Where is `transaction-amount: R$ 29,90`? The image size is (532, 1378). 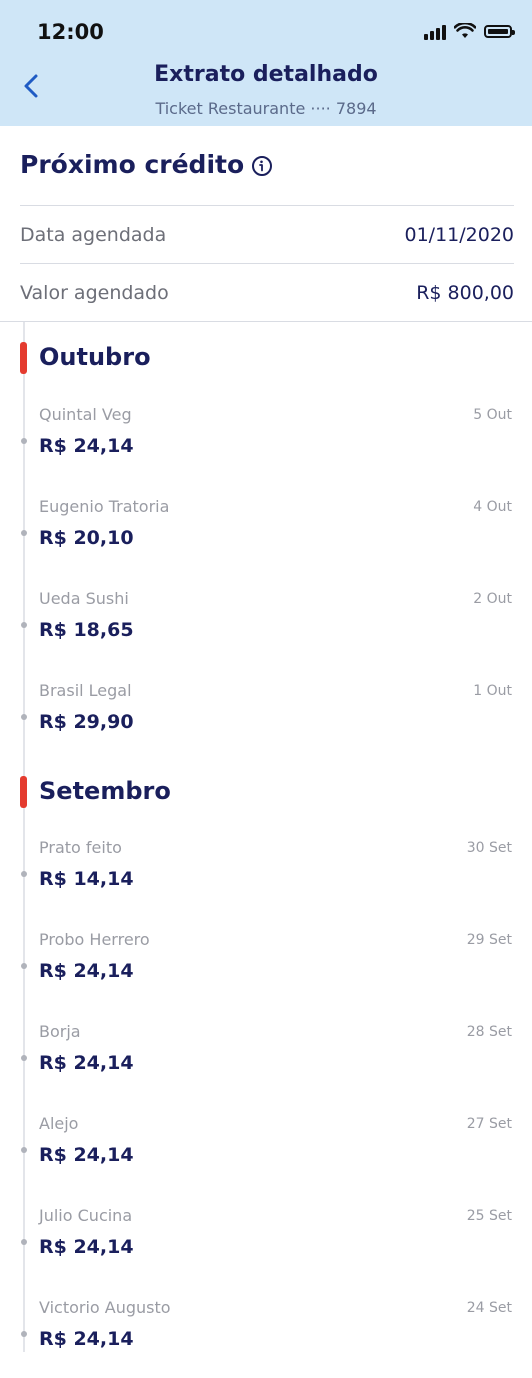
transaction-amount: R$ 29,90 is located at coordinates (86, 722).